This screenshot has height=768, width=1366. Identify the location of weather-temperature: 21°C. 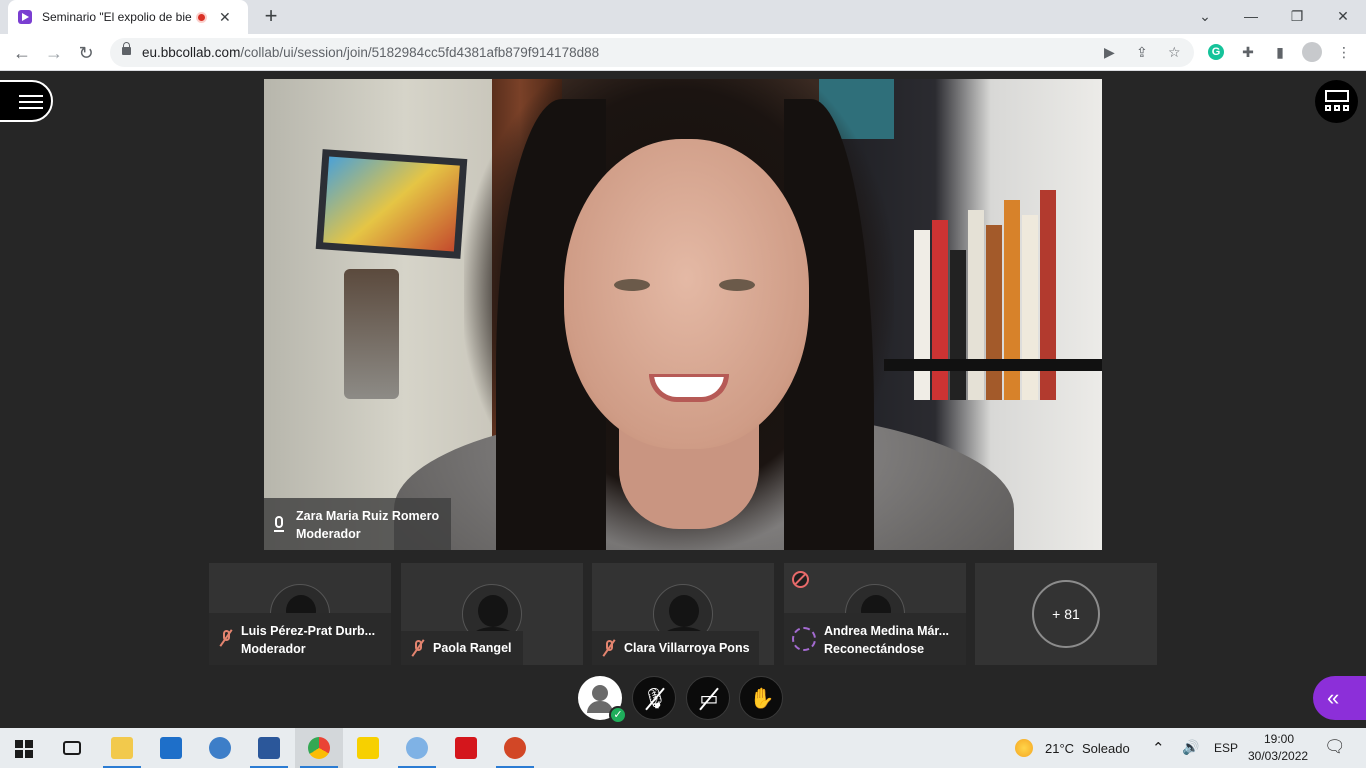
(1059, 748).